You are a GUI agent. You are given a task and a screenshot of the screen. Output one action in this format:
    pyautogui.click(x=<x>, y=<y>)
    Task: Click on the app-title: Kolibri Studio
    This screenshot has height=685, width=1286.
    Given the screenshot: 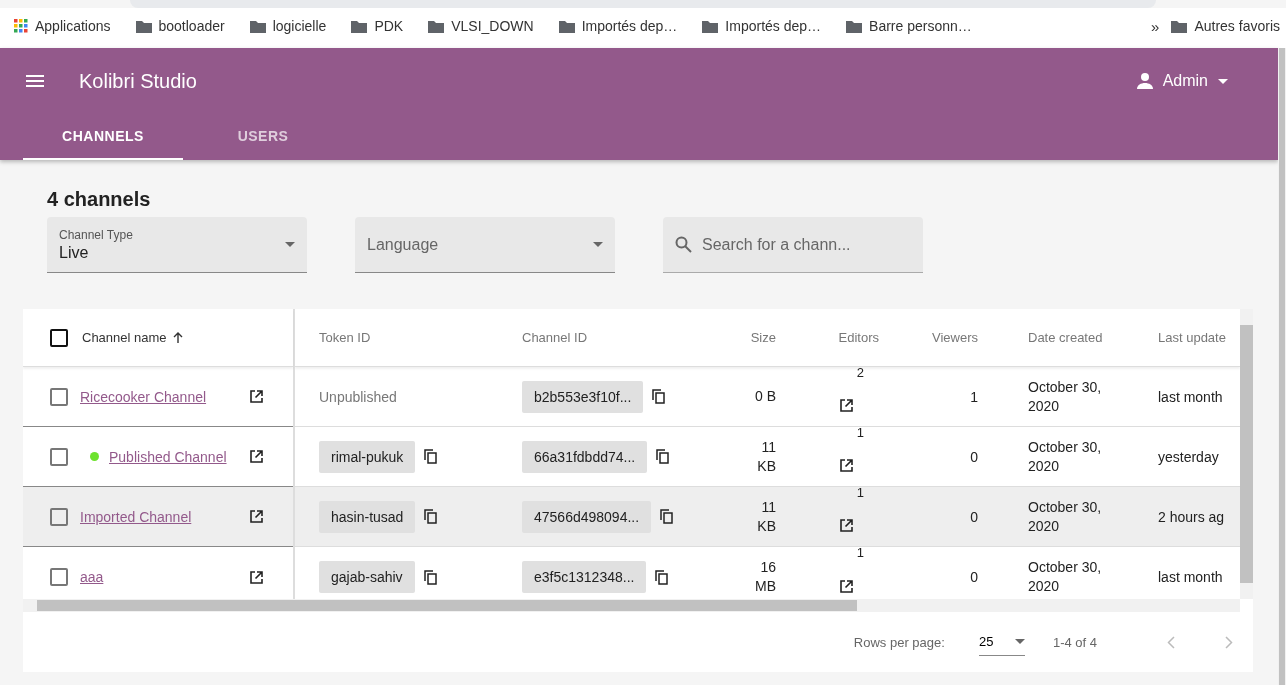 What is the action you would take?
    pyautogui.click(x=138, y=81)
    